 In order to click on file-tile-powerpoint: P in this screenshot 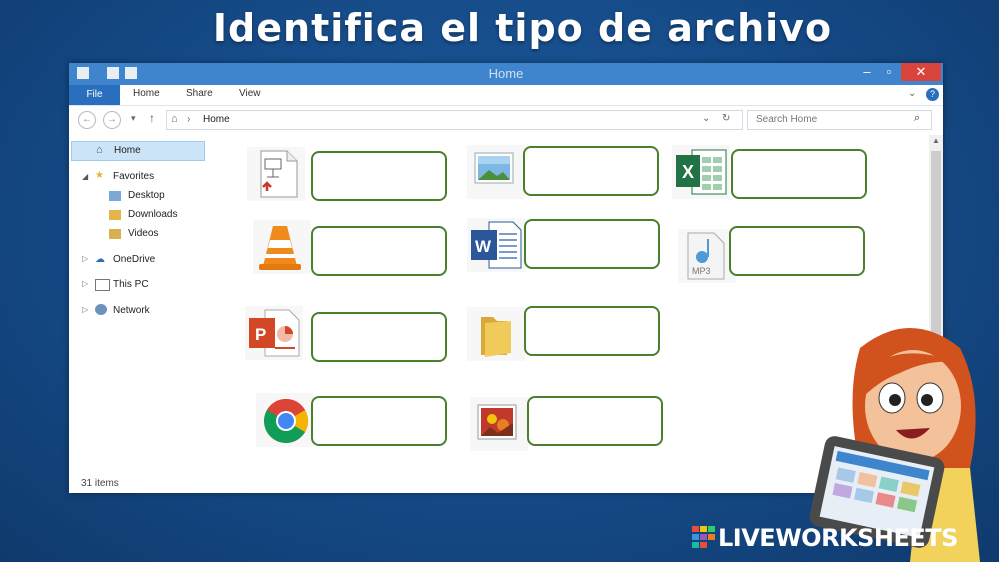, I will do `click(274, 333)`.